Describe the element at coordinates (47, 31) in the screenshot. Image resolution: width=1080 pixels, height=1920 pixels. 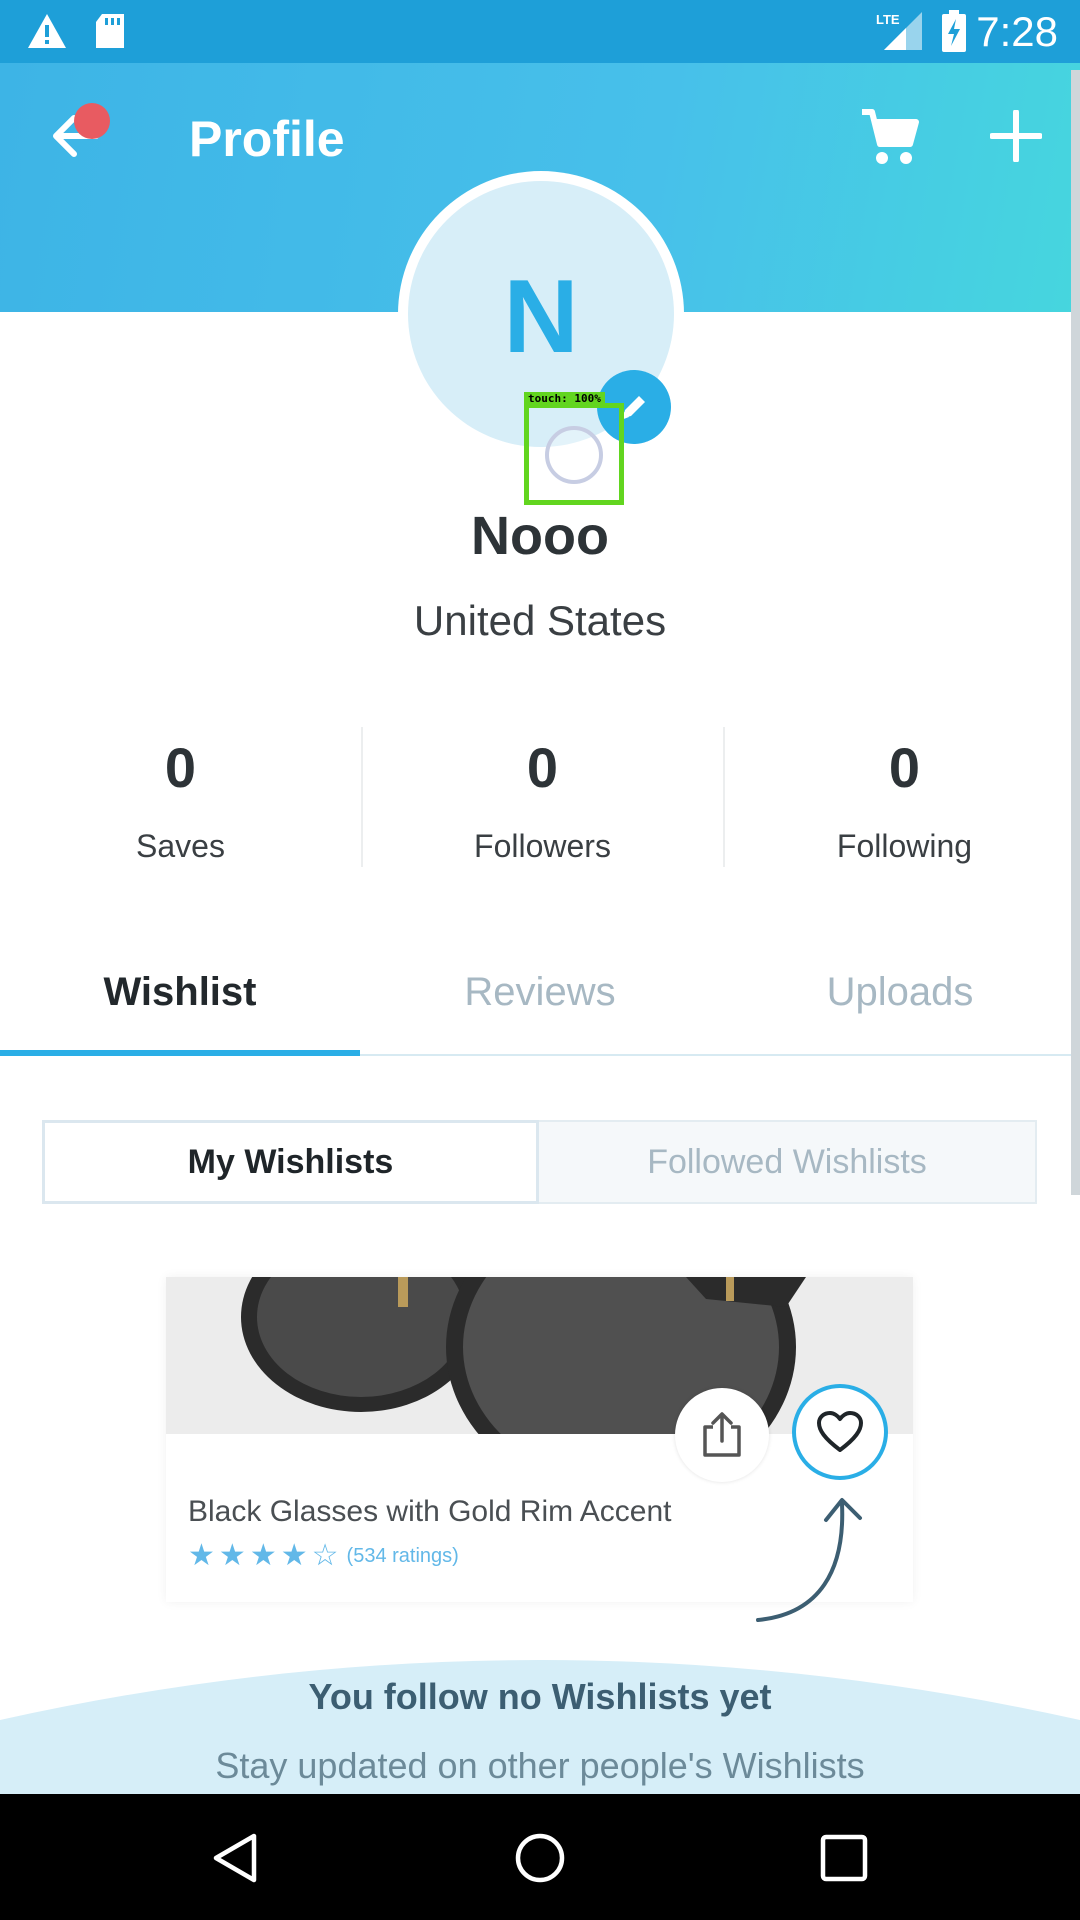
I see `warning-icon` at that location.